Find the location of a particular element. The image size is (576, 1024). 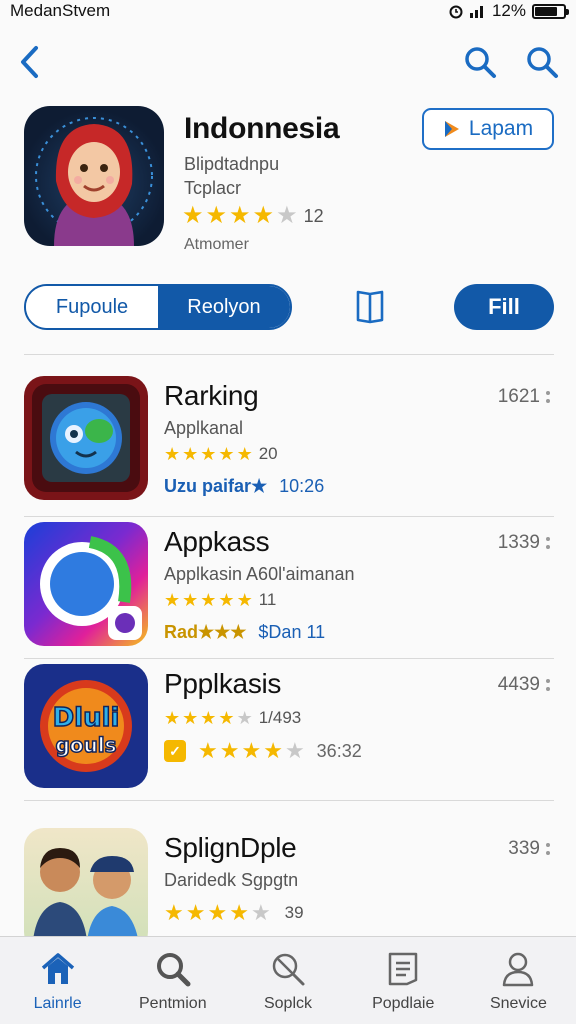

game-logo-icon: Dluli gouls is located at coordinates (86, 726).